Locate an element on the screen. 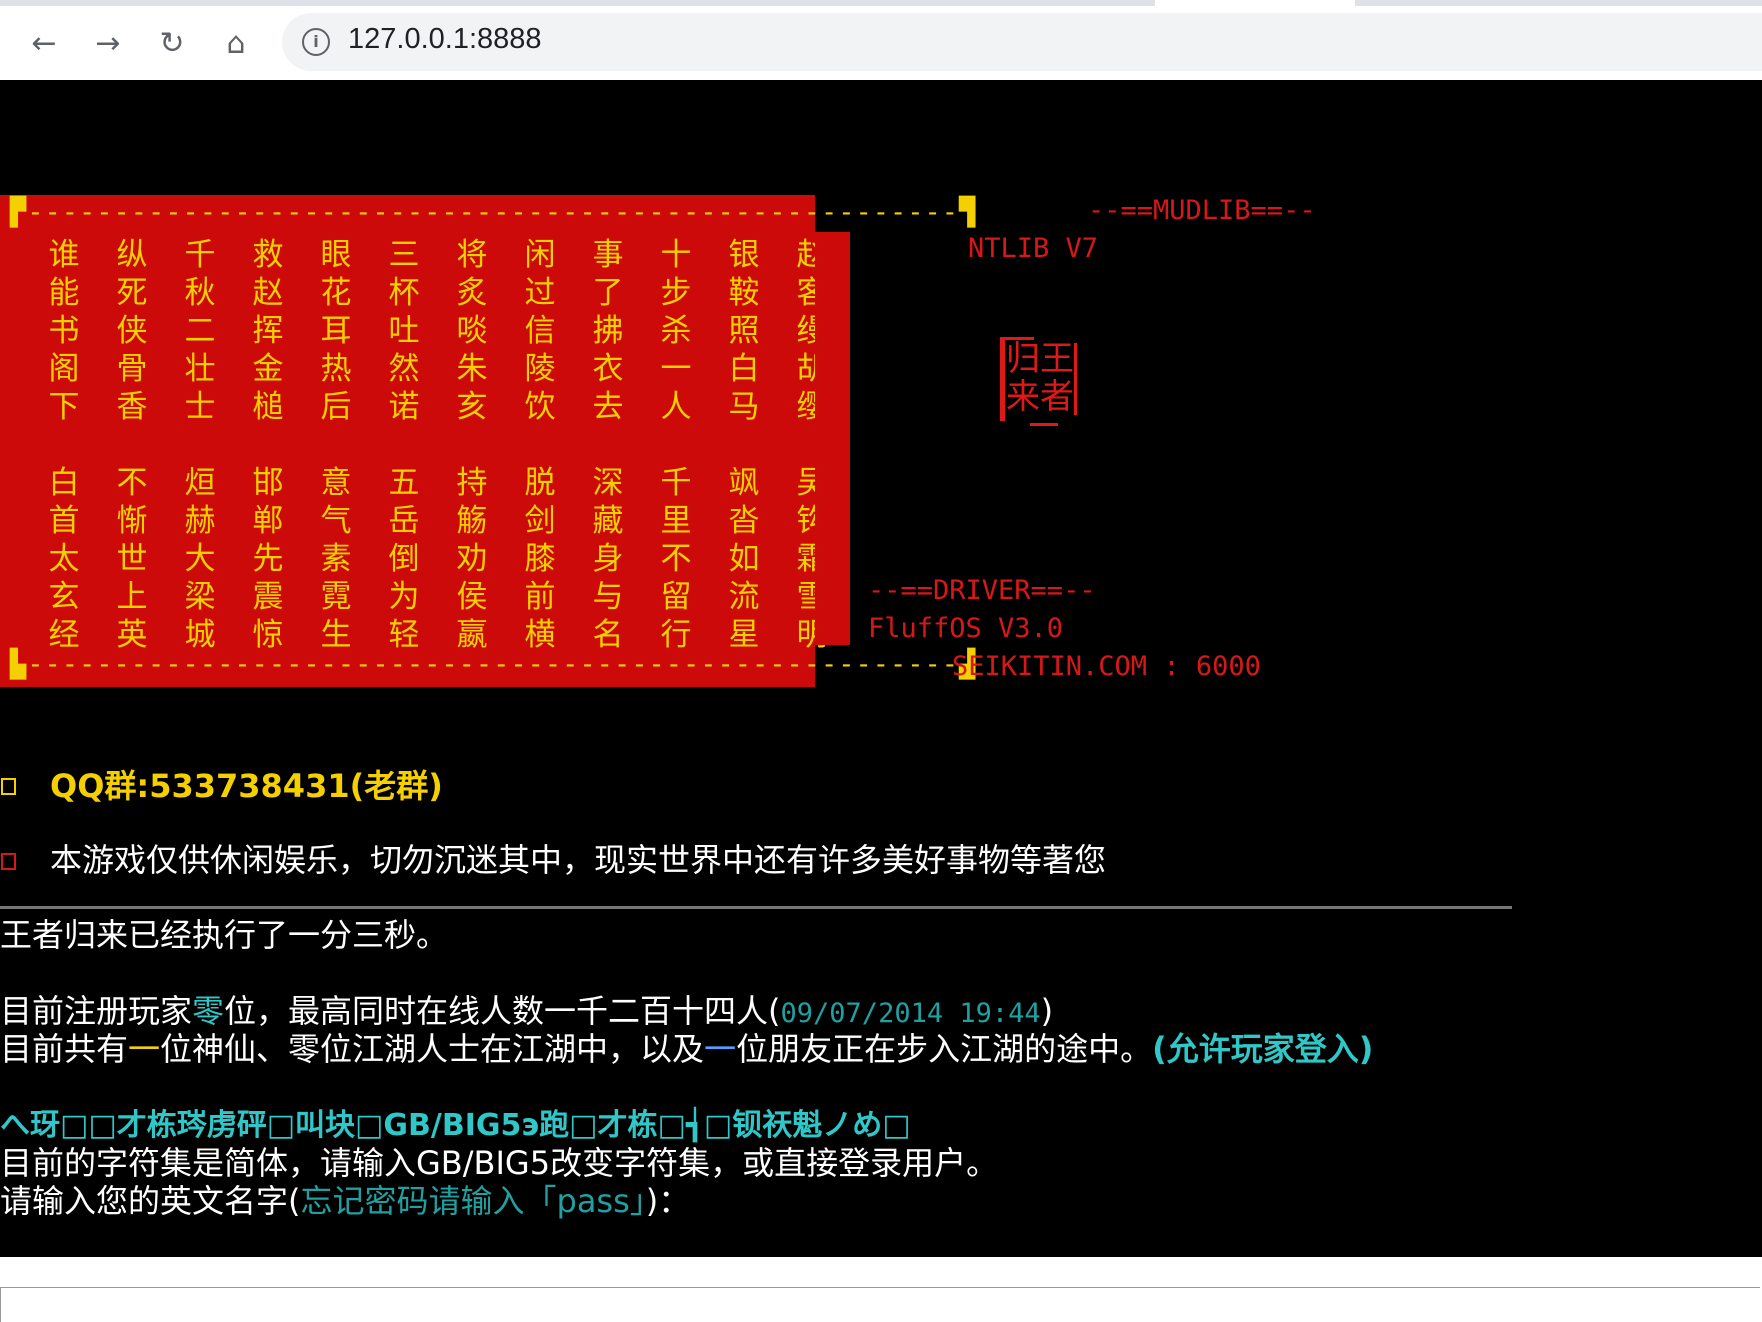 Image resolution: width=1762 pixels, height=1322 pixels. poem-char: 震 is located at coordinates (268, 597).